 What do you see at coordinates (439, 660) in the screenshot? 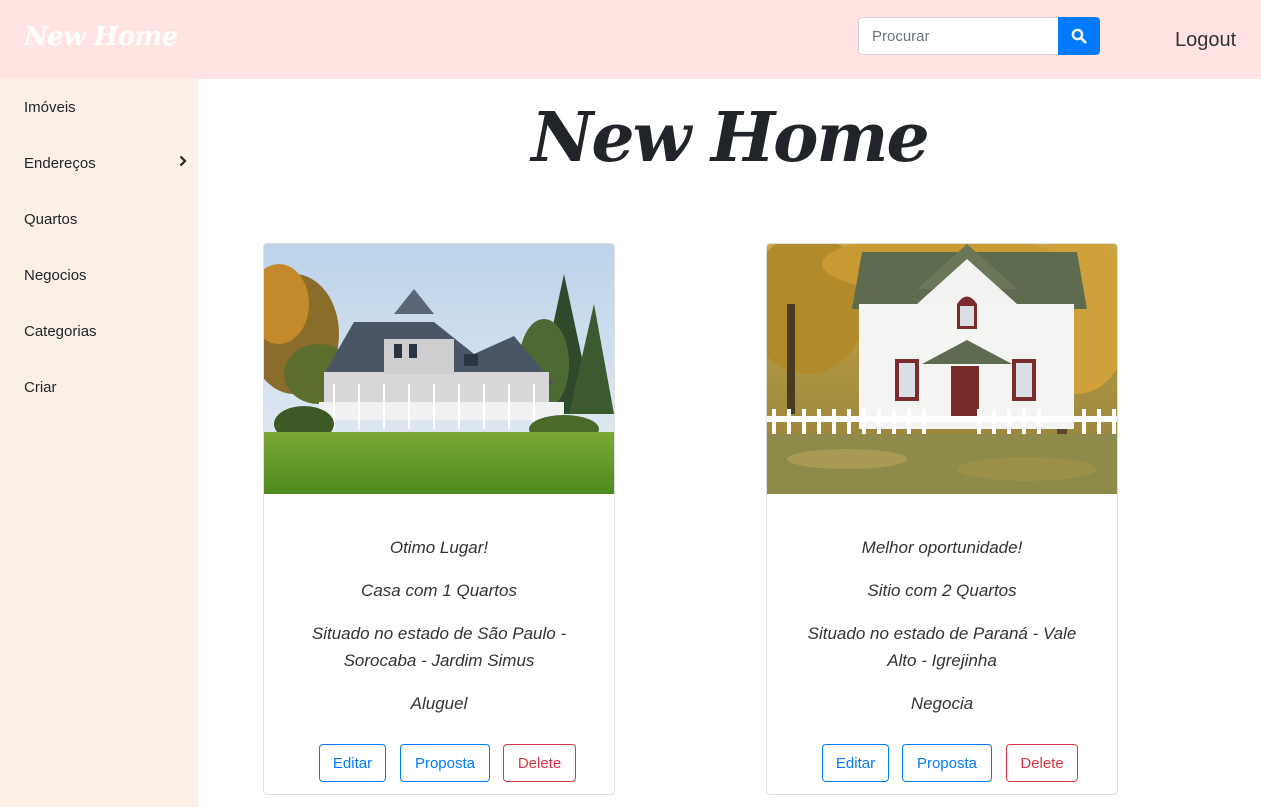
I see `card-location-line2: Sorocaba - Jardim Simus` at bounding box center [439, 660].